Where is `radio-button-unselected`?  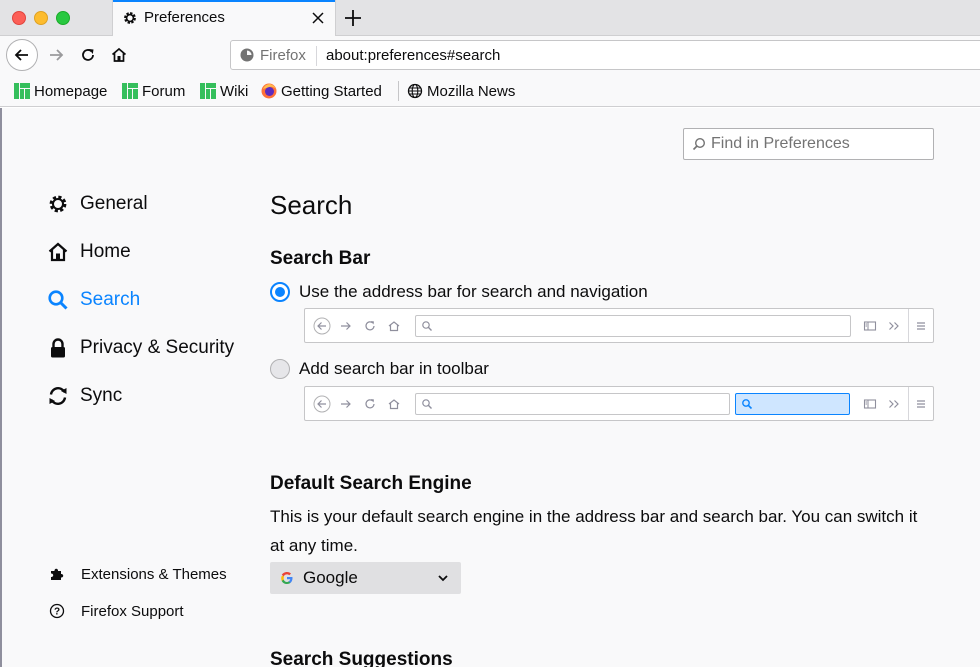
radio-button-unselected is located at coordinates (280, 369).